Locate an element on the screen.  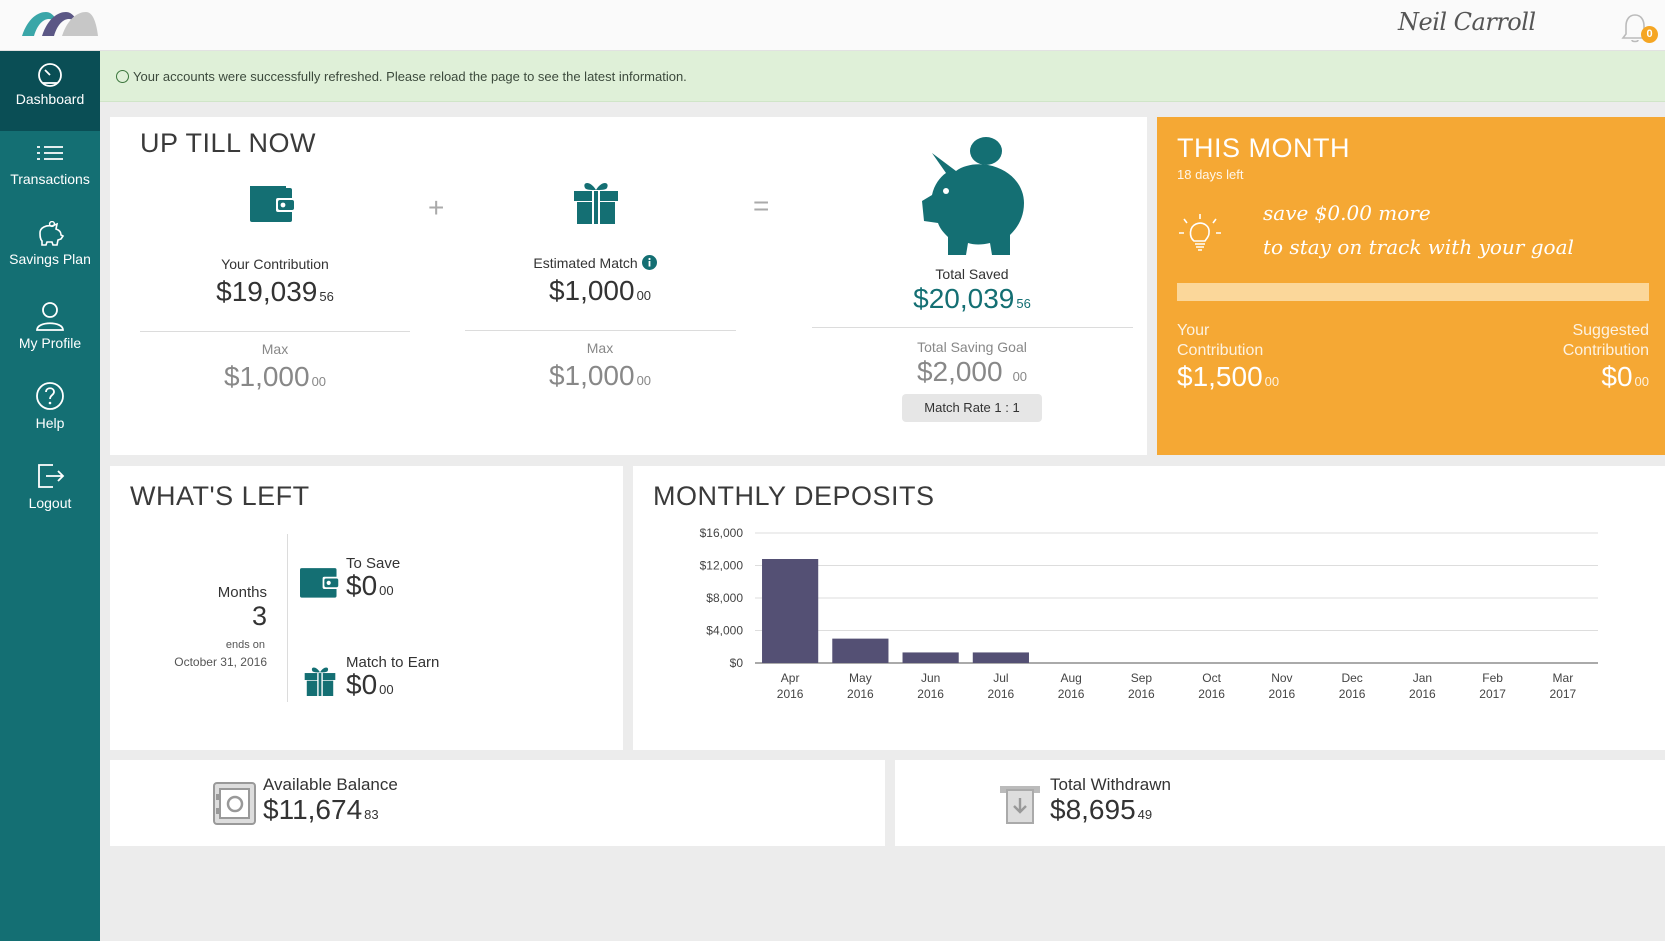
available-balance-label: Available Balance is located at coordinates (330, 784).